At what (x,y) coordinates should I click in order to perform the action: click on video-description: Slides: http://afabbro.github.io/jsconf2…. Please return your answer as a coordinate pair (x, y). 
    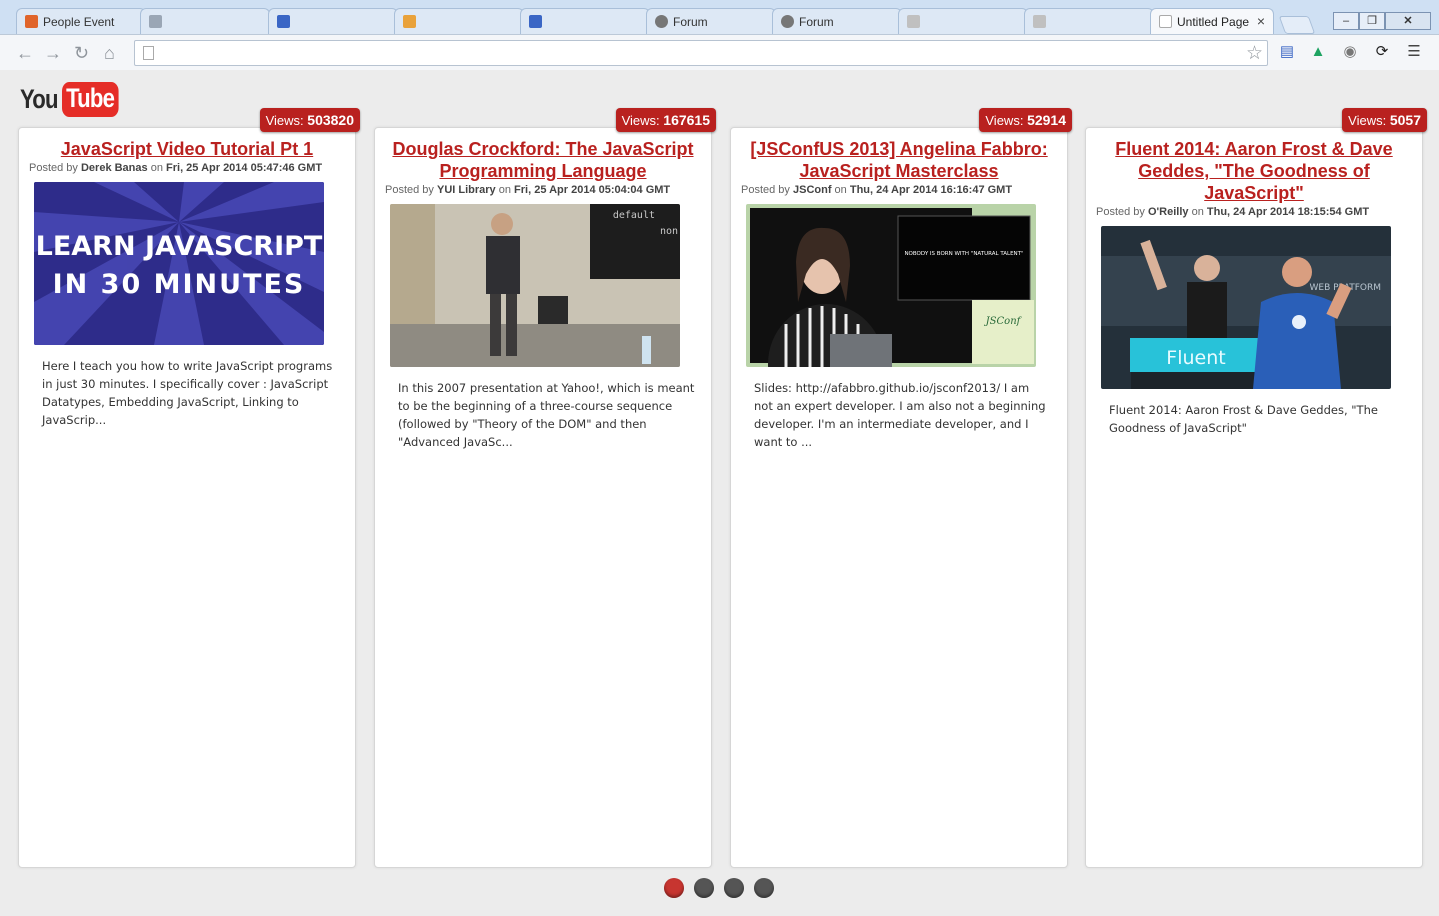
    Looking at the image, I should click on (900, 415).